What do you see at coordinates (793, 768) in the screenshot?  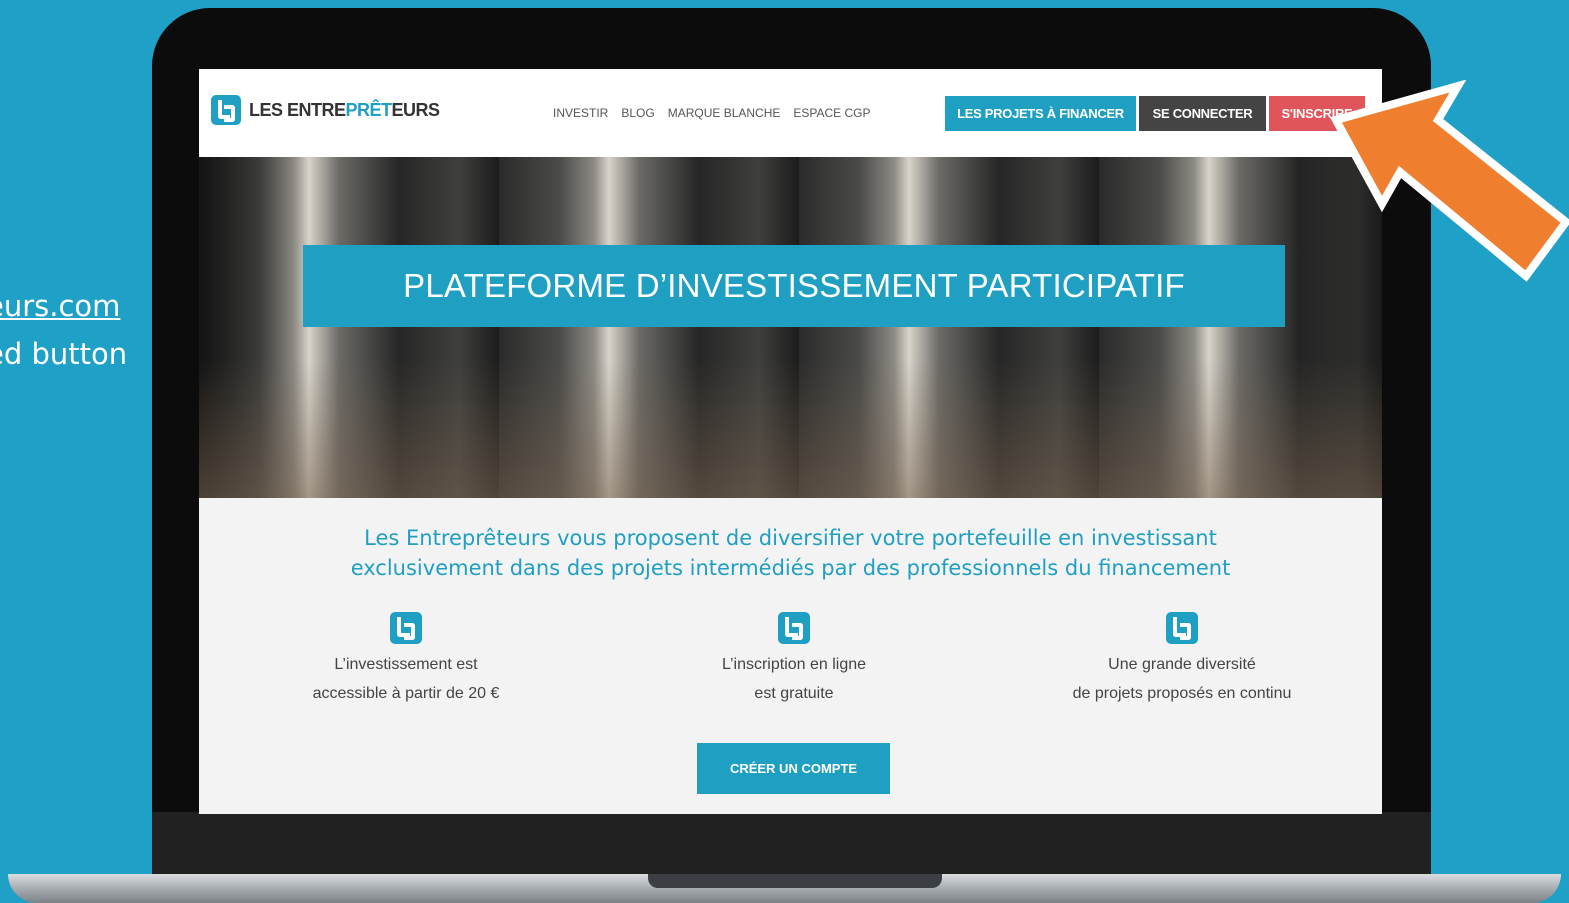 I see `create-account-button: CRÉER UN COMPTE` at bounding box center [793, 768].